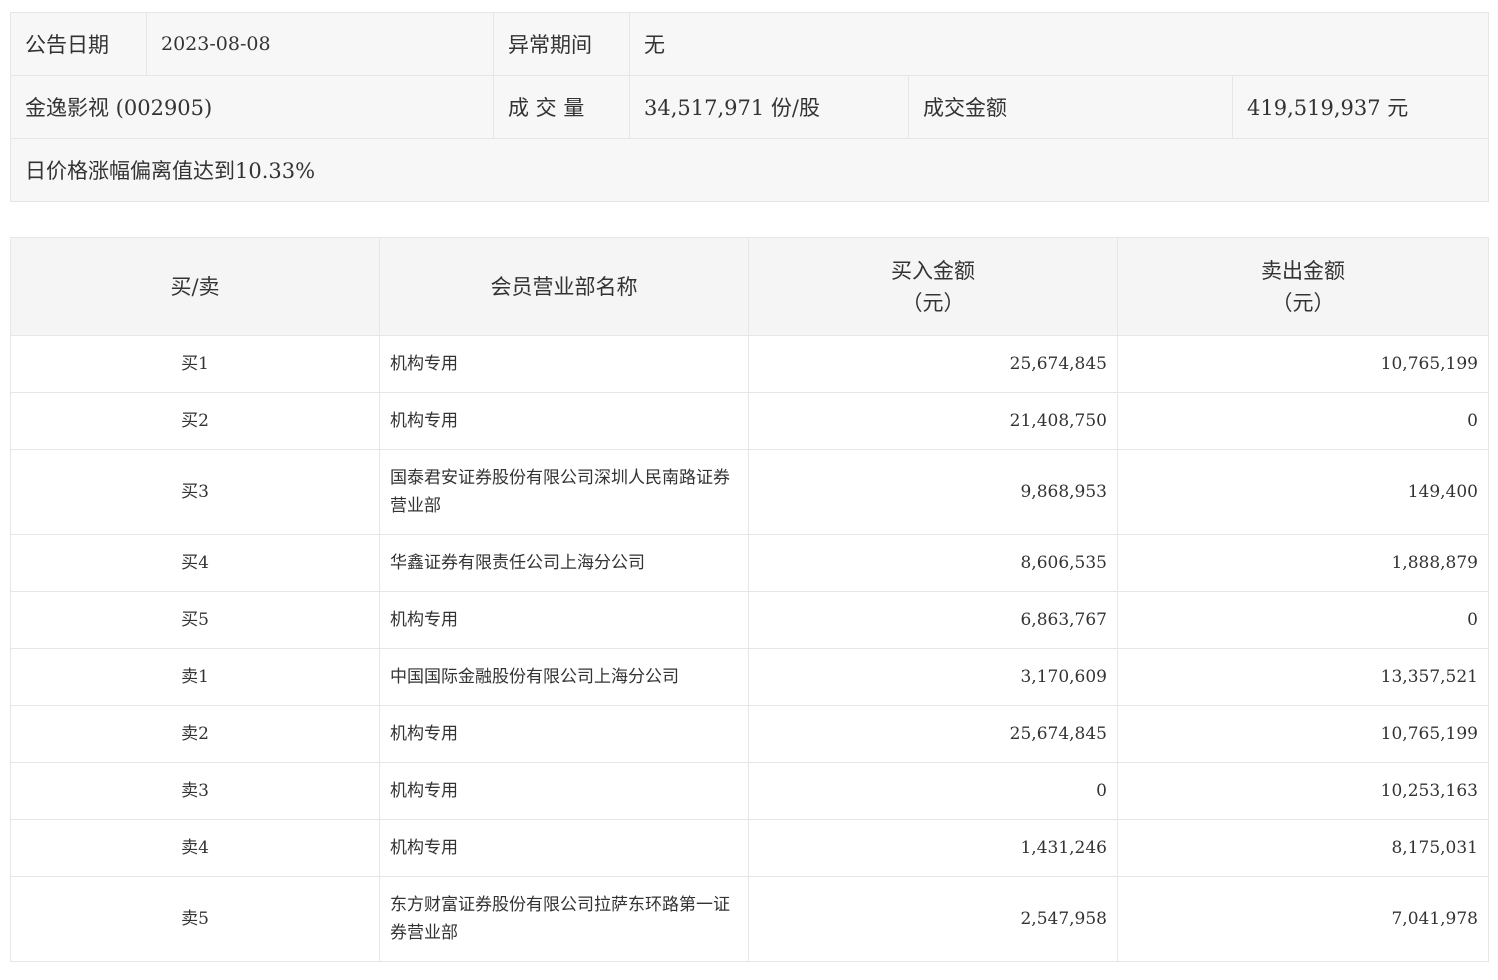  Describe the element at coordinates (933, 677) in the screenshot. I see `row-buy: 3,170,609` at that location.